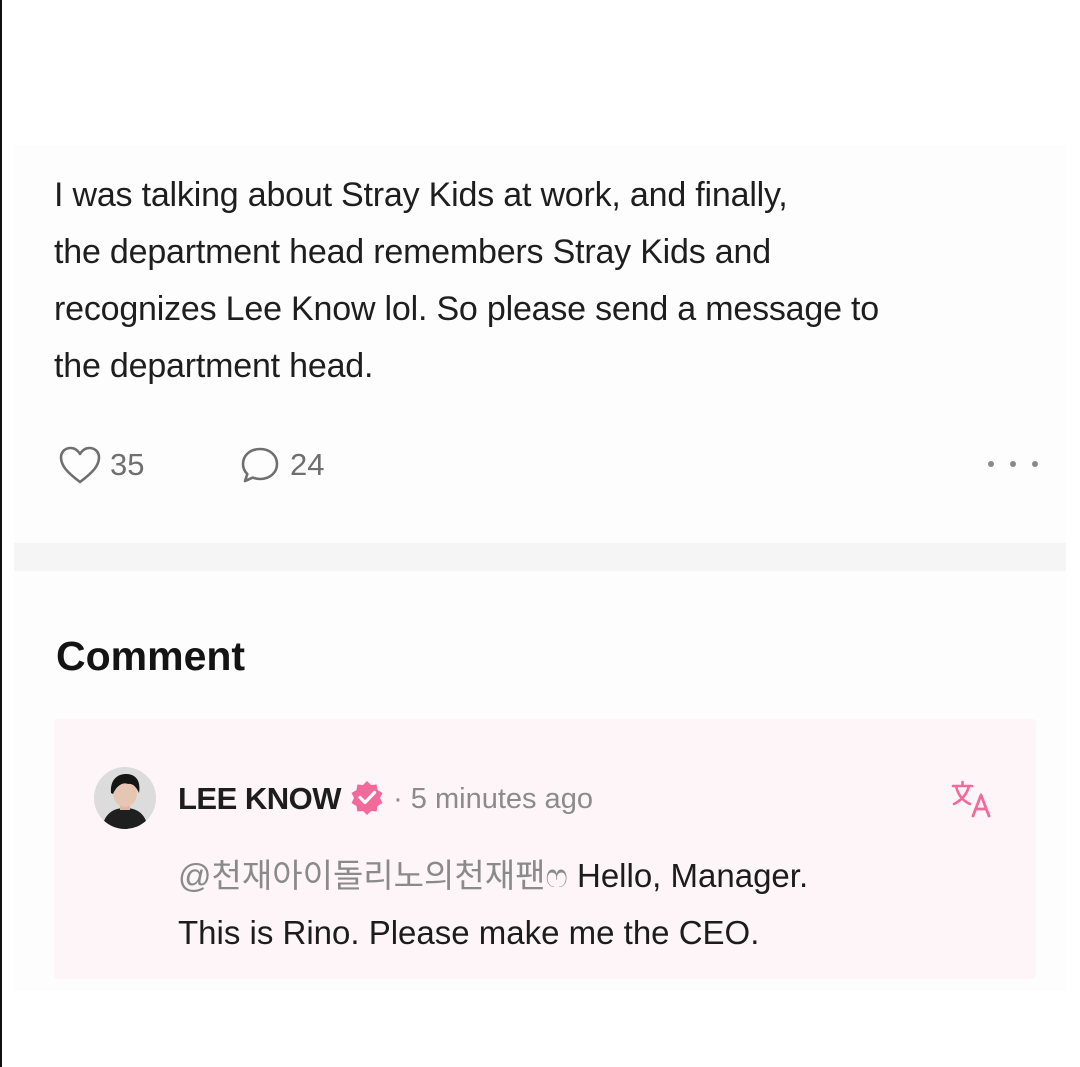 The width and height of the screenshot is (1080, 1067). Describe the element at coordinates (367, 799) in the screenshot. I see `verified-badge-icon` at that location.